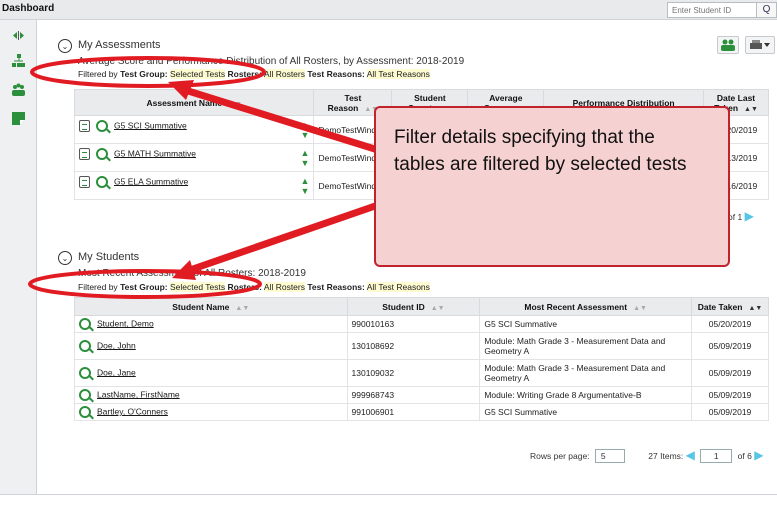 The width and height of the screenshot is (777, 506). What do you see at coordinates (18, 35) in the screenshot?
I see `expand-collapse-icon` at bounding box center [18, 35].